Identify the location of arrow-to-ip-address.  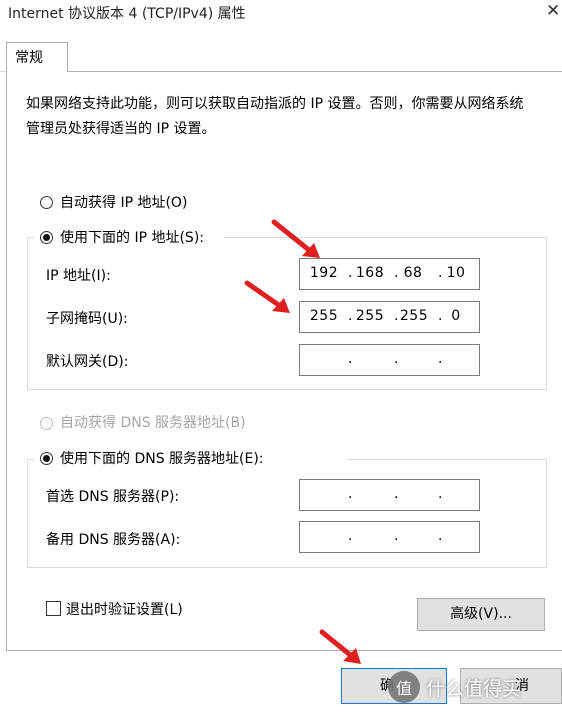
(294, 238).